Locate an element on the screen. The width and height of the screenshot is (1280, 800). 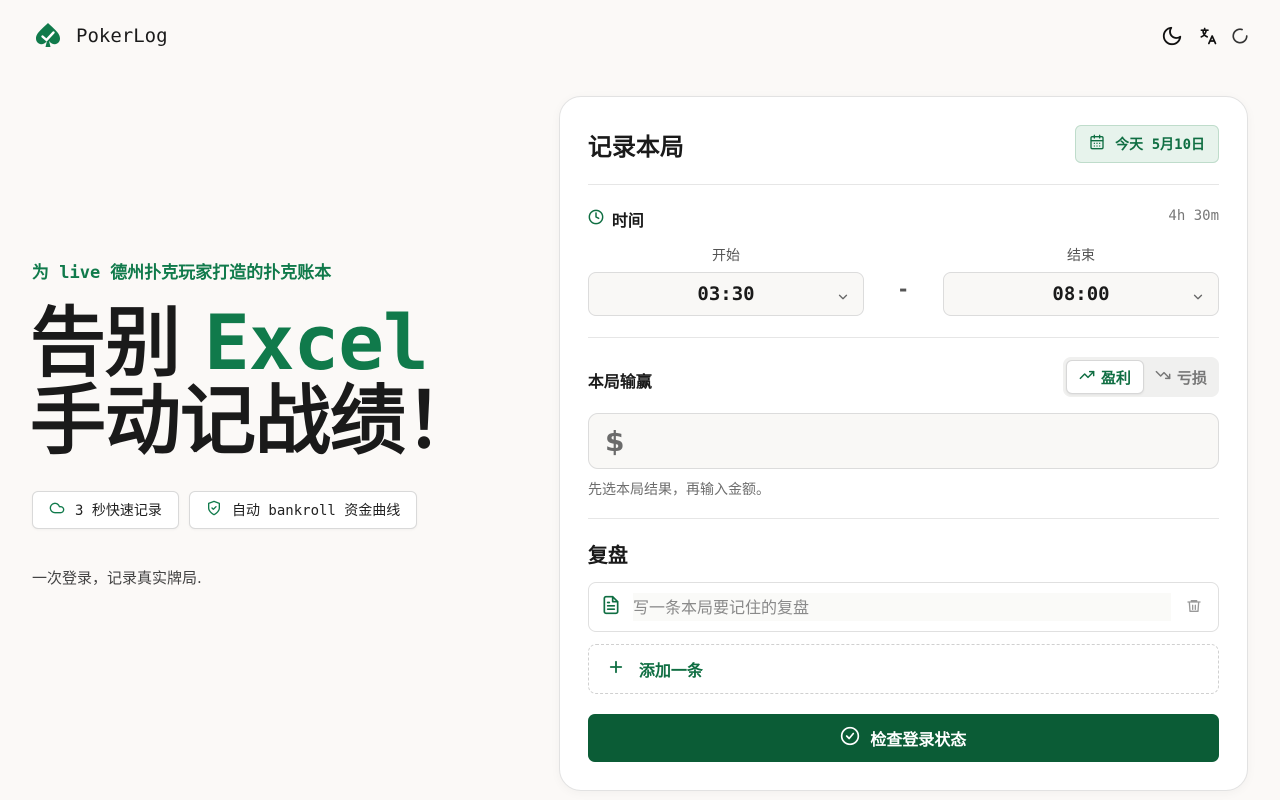
loss-toggle-button: 亏损 is located at coordinates (1181, 377).